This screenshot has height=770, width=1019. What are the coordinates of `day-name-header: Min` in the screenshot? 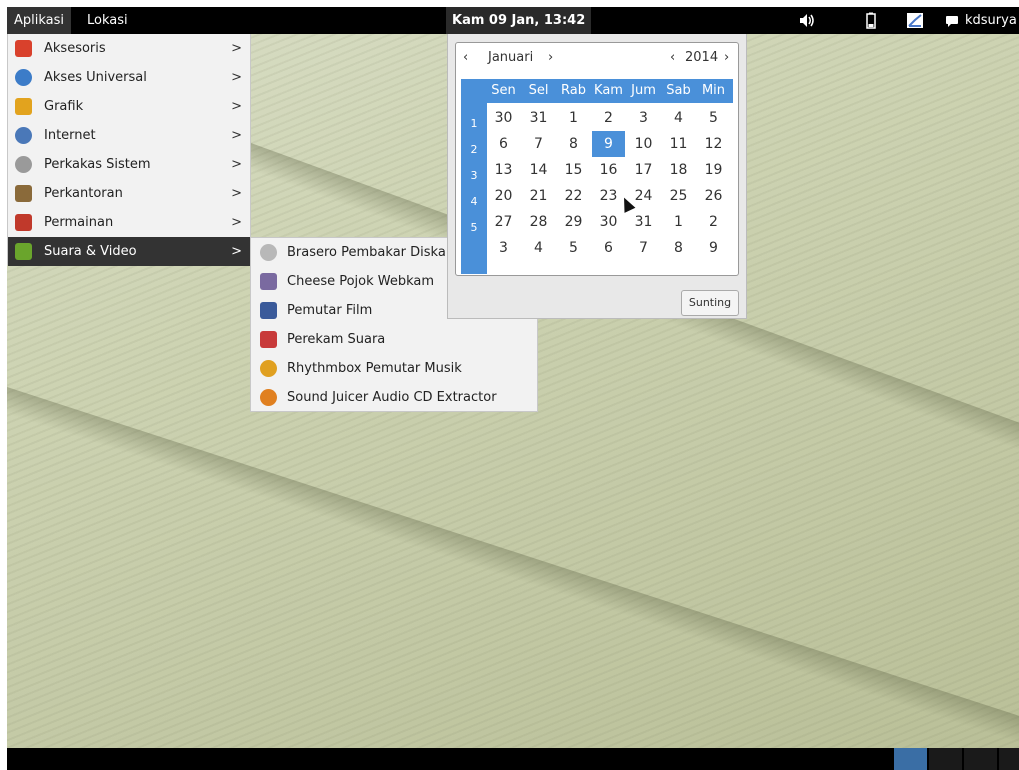 It's located at (713, 90).